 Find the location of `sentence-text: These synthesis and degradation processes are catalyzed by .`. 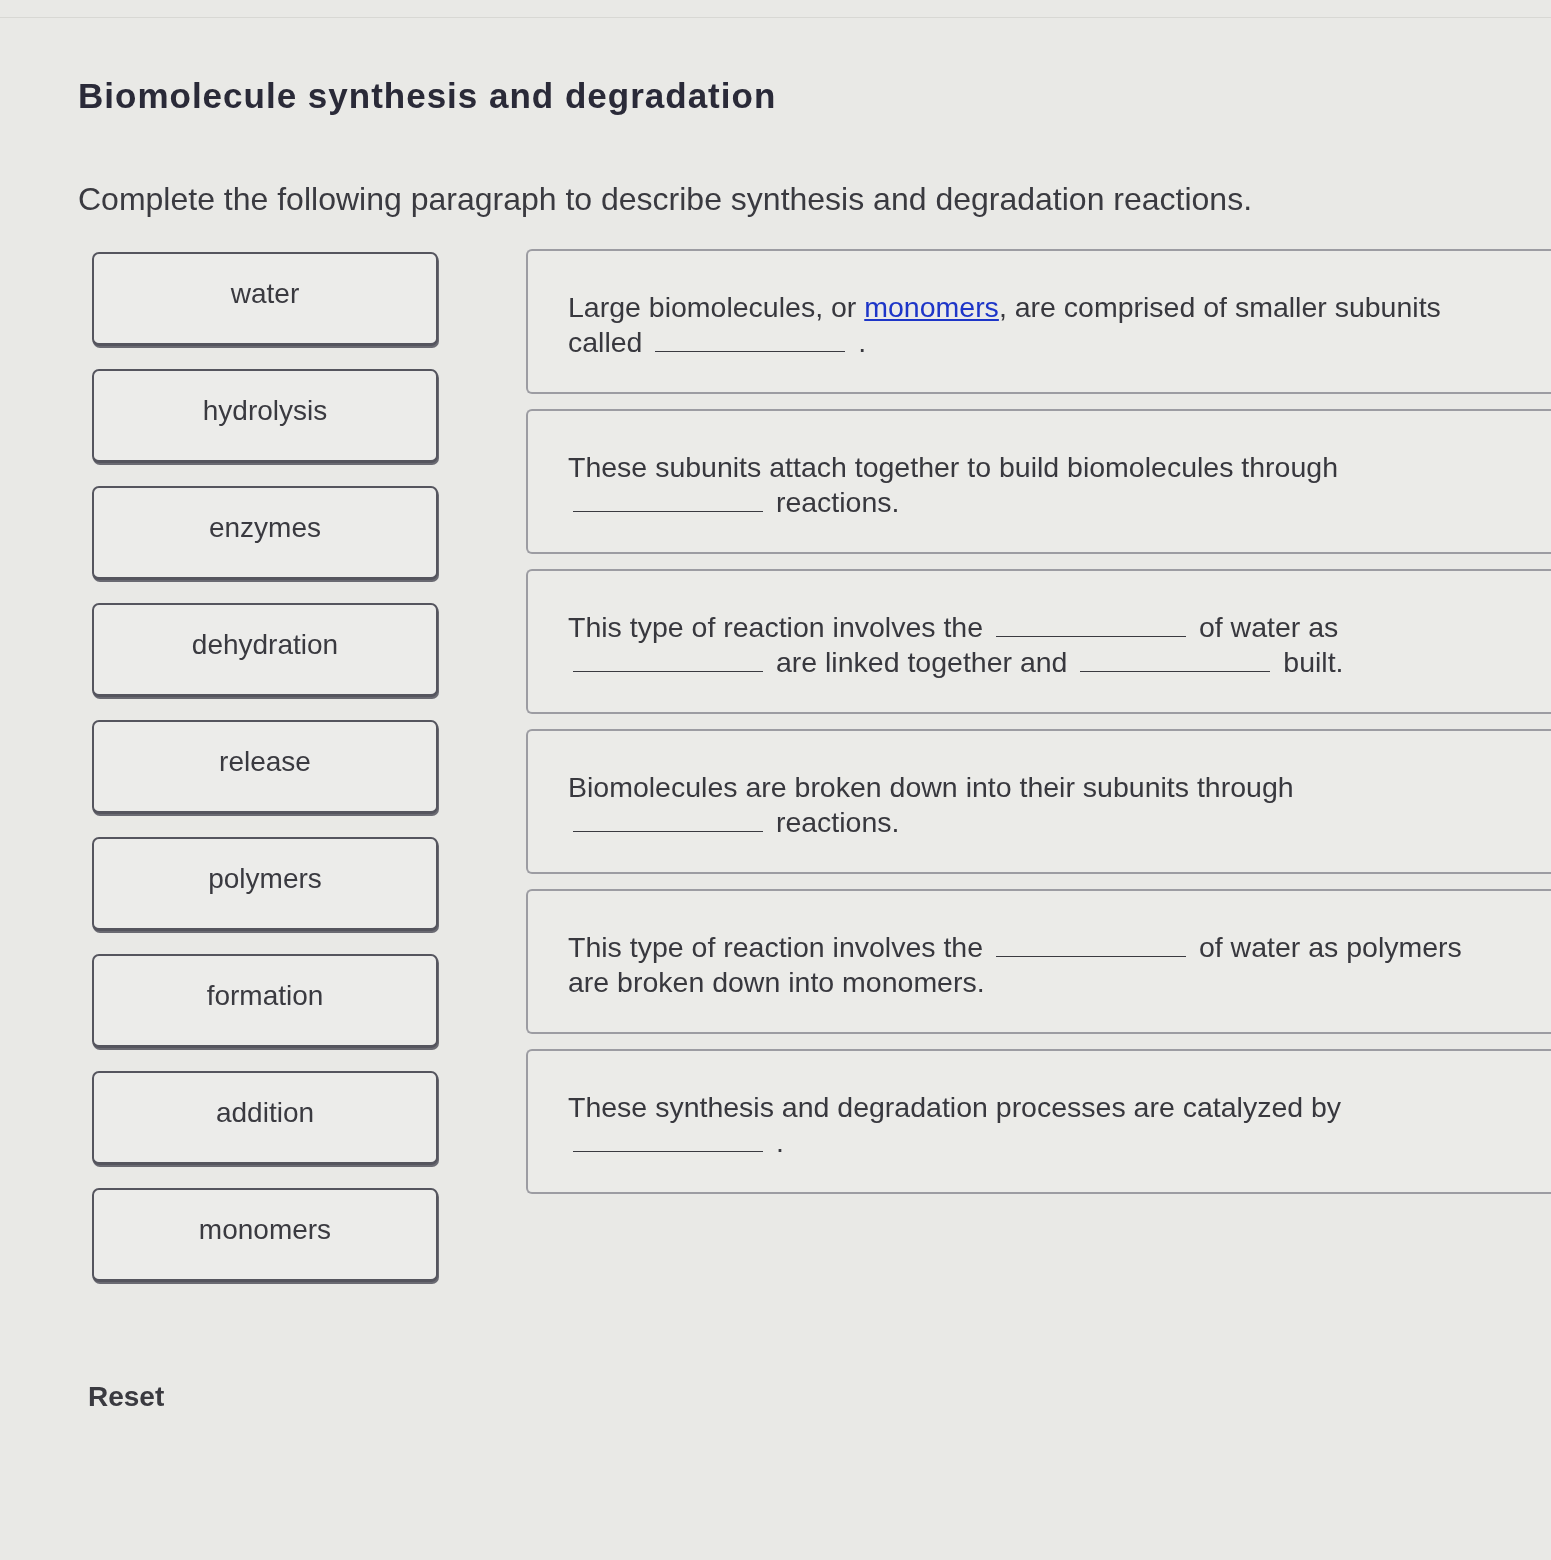

sentence-text: These synthesis and degradation processes are catalyzed by . is located at coordinates (955, 1125).